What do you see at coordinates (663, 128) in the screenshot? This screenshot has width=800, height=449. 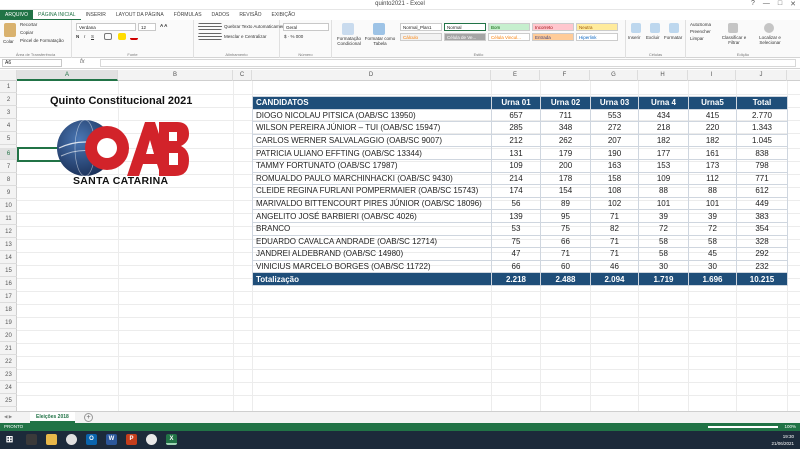 I see `urna-4-cell: 218` at bounding box center [663, 128].